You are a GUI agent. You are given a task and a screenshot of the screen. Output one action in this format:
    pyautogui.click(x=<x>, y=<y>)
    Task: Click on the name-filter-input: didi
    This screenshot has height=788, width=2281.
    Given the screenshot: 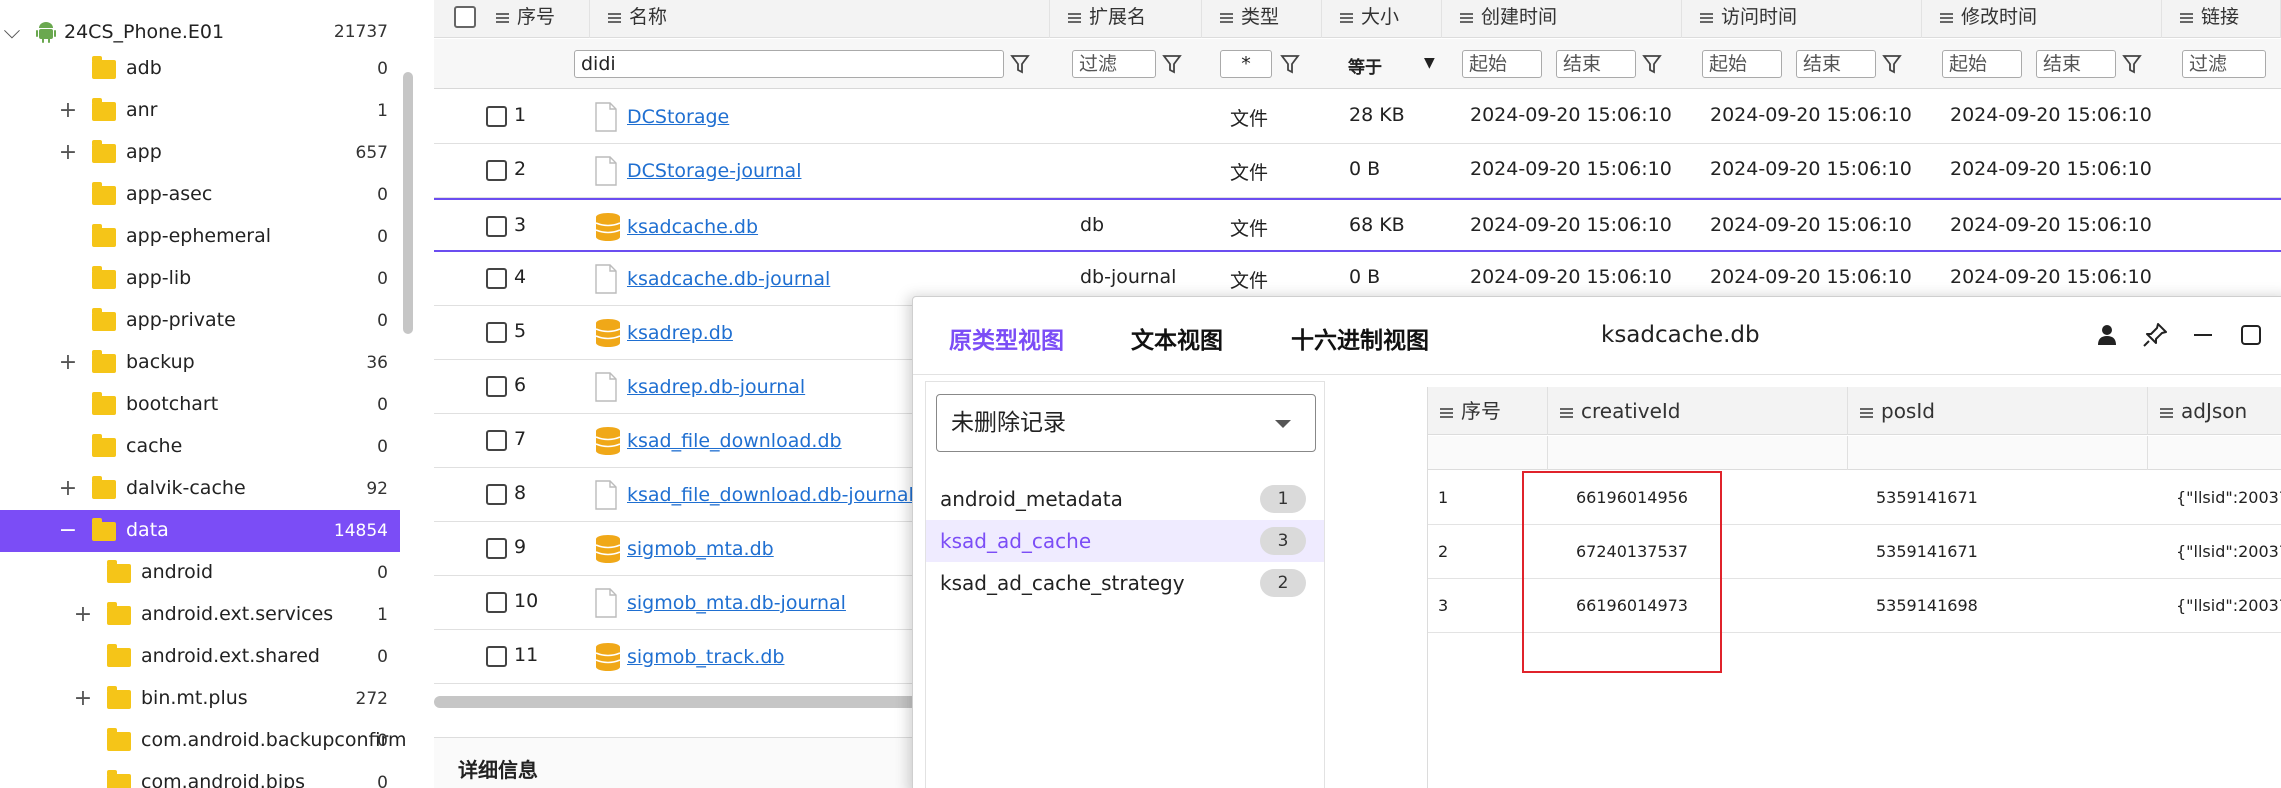 What is the action you would take?
    pyautogui.click(x=789, y=64)
    